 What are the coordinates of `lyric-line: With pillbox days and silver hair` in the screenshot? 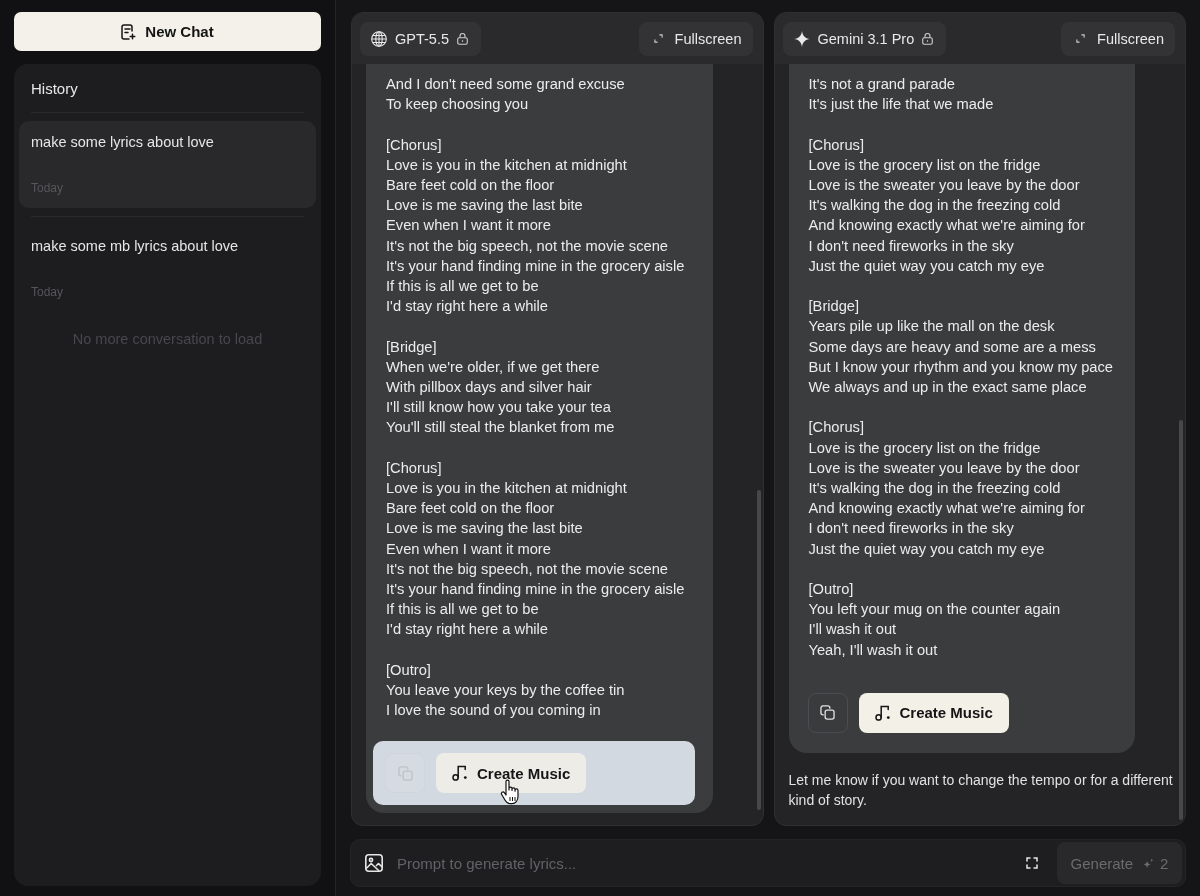 It's located at (489, 387).